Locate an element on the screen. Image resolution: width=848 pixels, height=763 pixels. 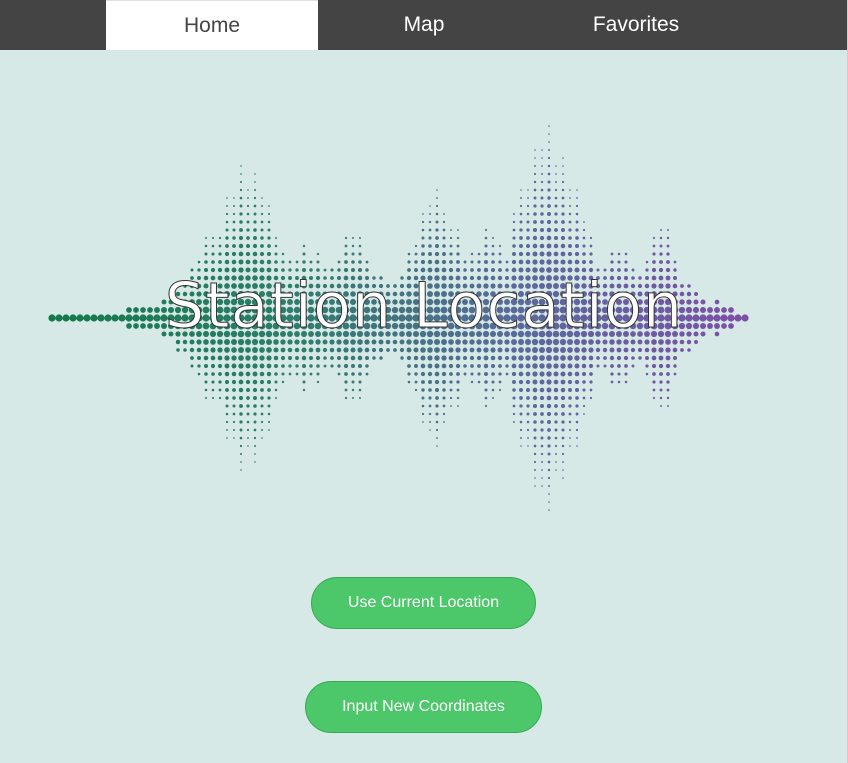
nav-right-spacer is located at coordinates (795, 25).